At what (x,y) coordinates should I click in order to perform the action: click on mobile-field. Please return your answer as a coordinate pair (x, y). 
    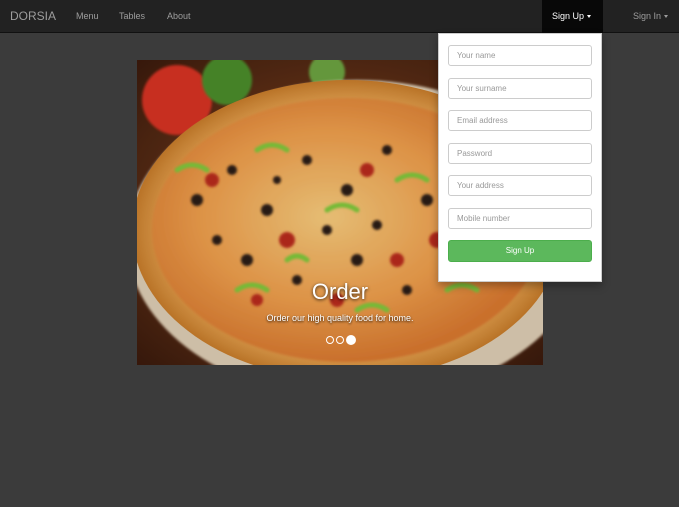
    Looking at the image, I should click on (520, 218).